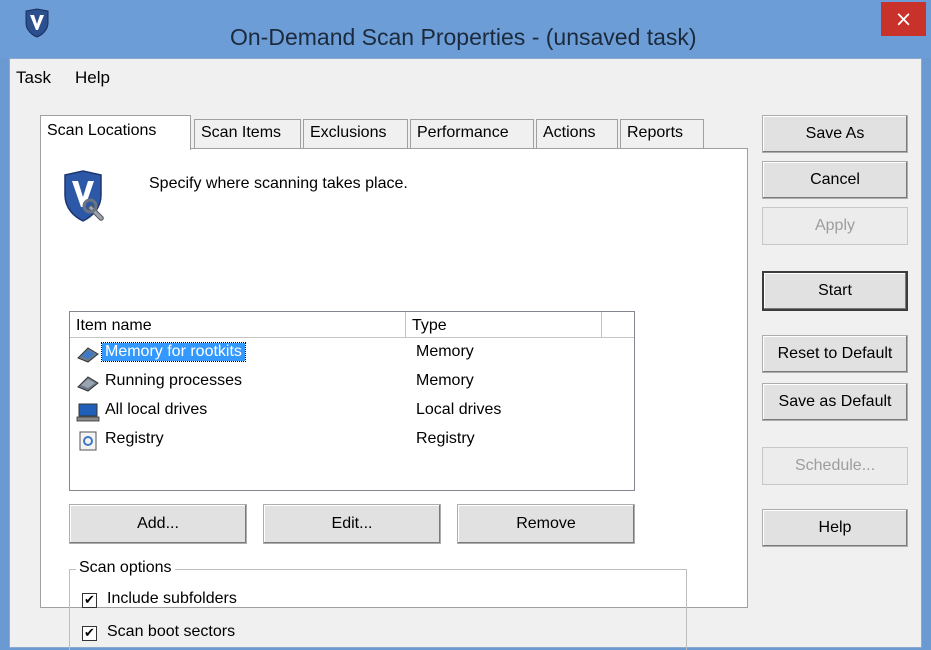  I want to click on tab-scan-locations: Scan Locations, so click(115, 132).